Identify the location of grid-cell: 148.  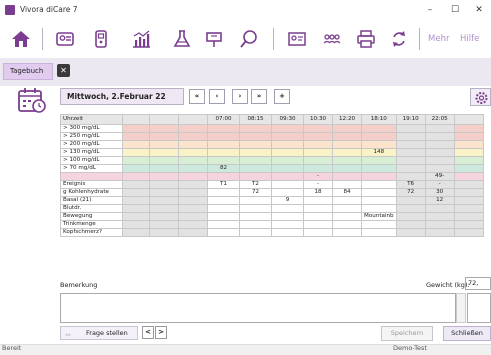
(379, 152).